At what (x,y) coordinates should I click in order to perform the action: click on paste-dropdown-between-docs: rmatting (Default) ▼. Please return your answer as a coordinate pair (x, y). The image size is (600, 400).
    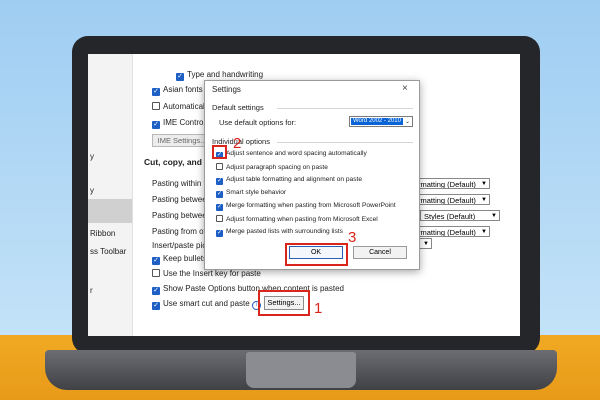
    Looking at the image, I should click on (452, 199).